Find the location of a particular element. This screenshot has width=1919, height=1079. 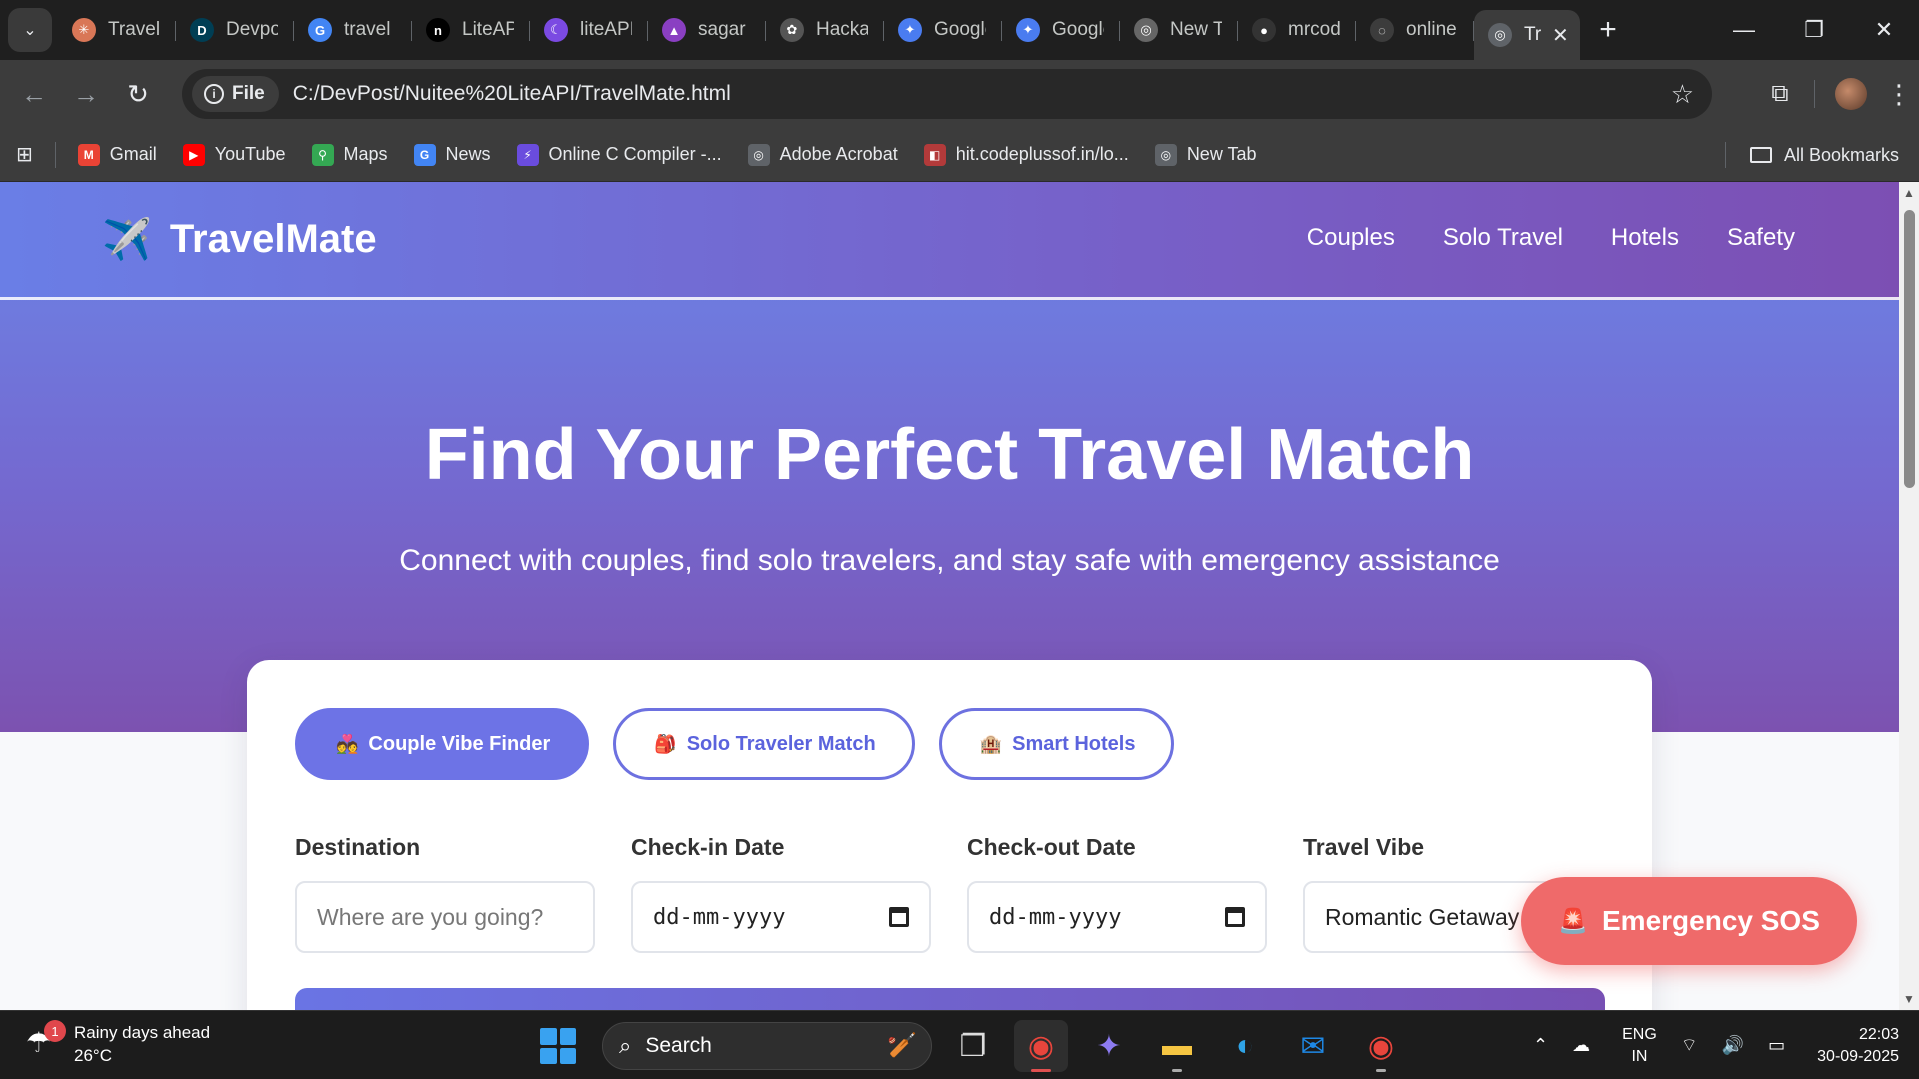

tab-active: ◎ Tr ✕ is located at coordinates (1527, 35).